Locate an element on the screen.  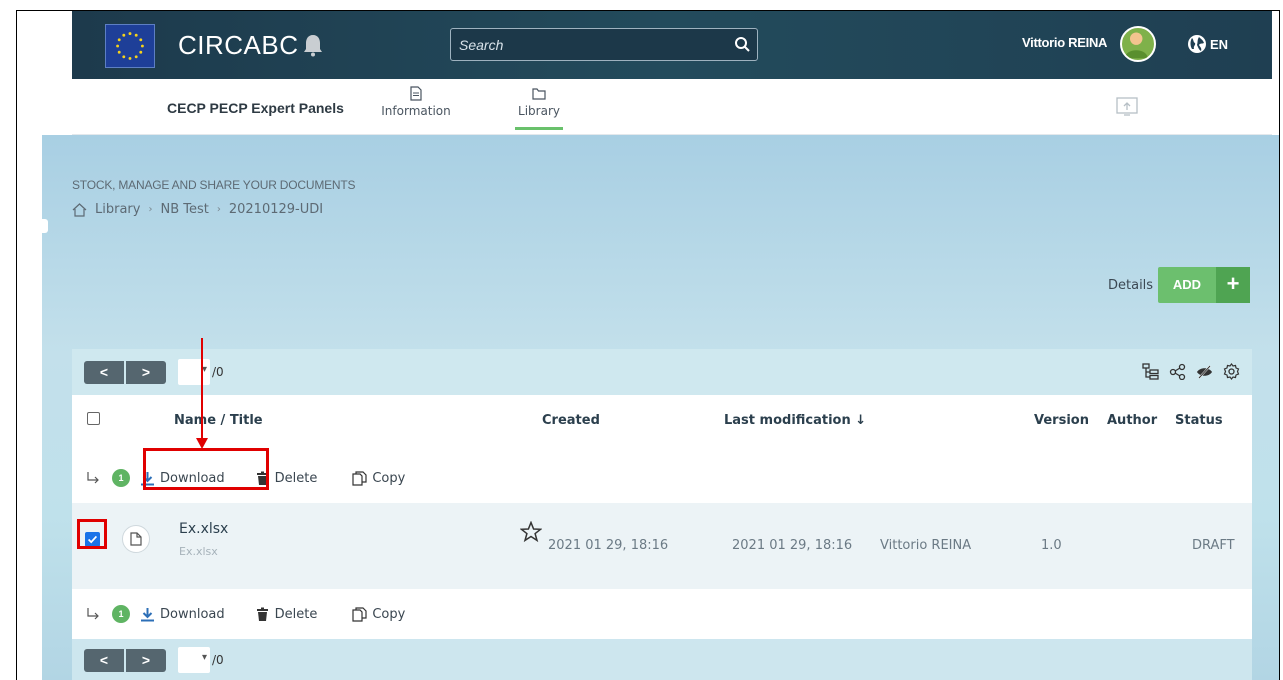
add-button-label: ADD is located at coordinates (1187, 284).